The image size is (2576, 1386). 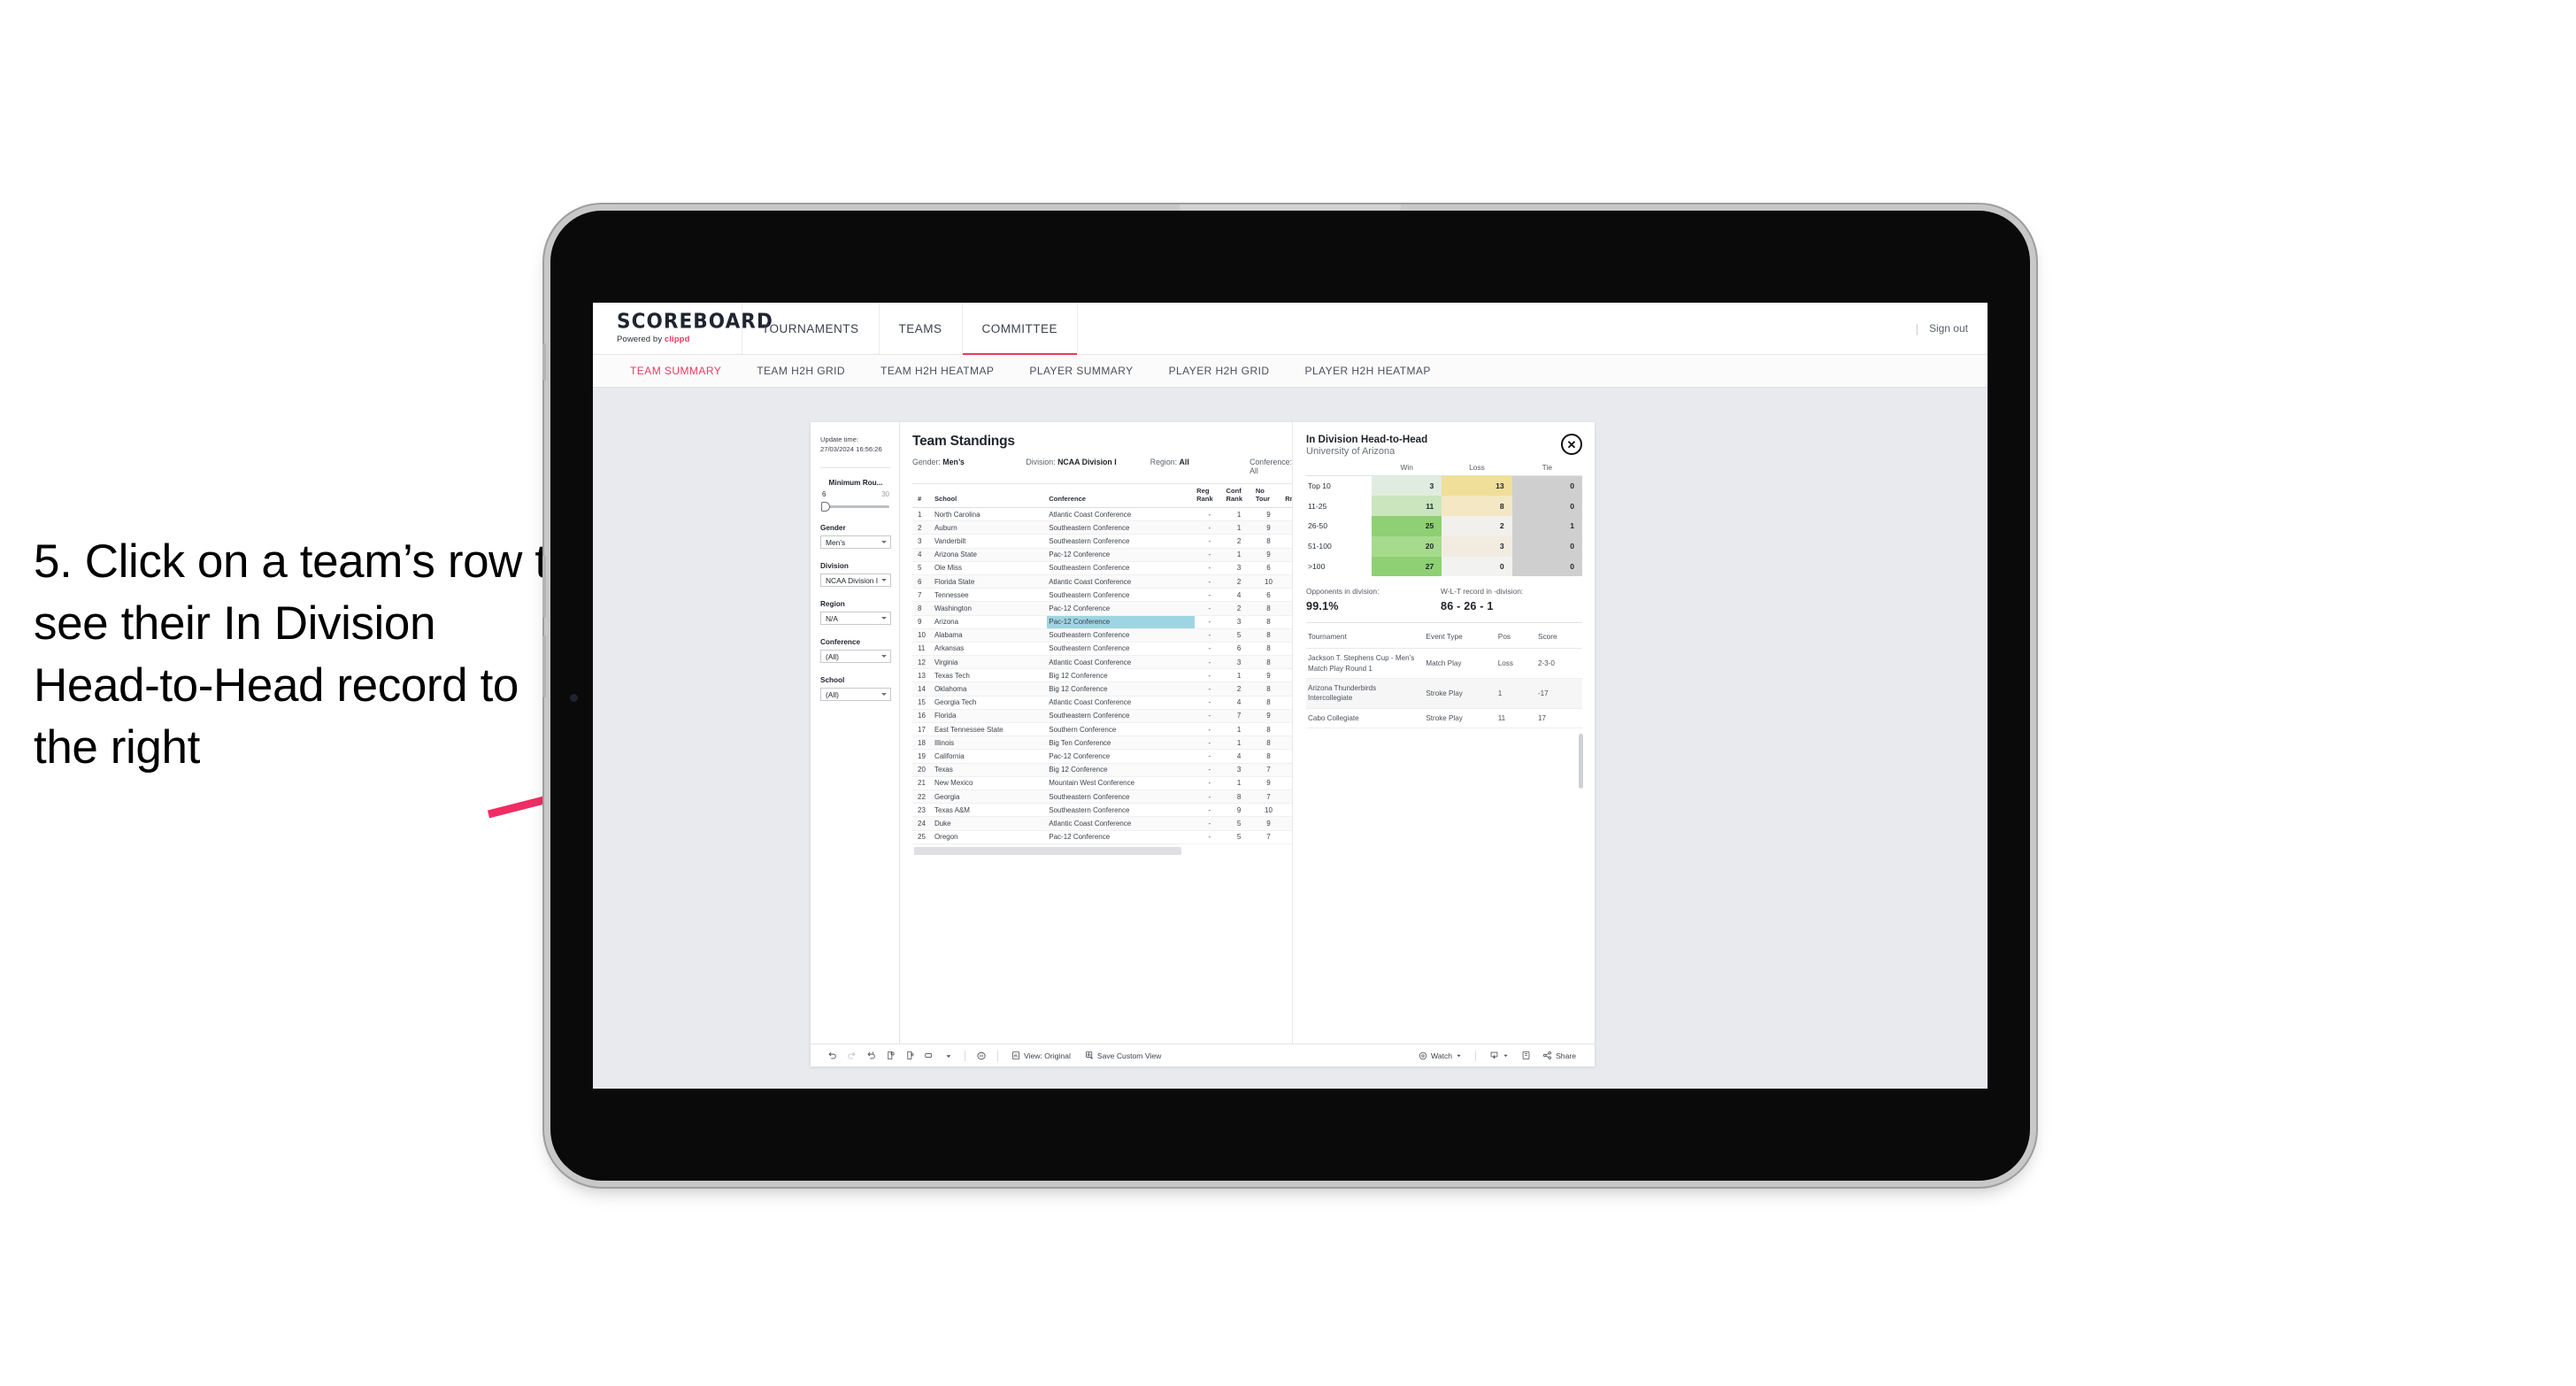 What do you see at coordinates (1102, 824) in the screenshot?
I see `table-row: 24DukeAtlantic Coast Conference-59271` at bounding box center [1102, 824].